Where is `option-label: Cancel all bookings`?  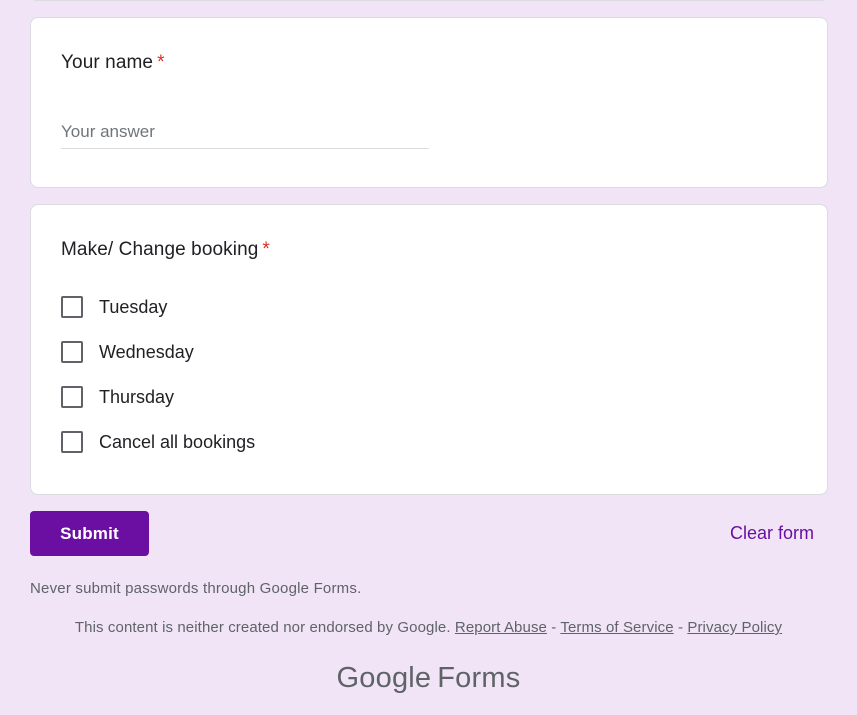
option-label: Cancel all bookings is located at coordinates (177, 441).